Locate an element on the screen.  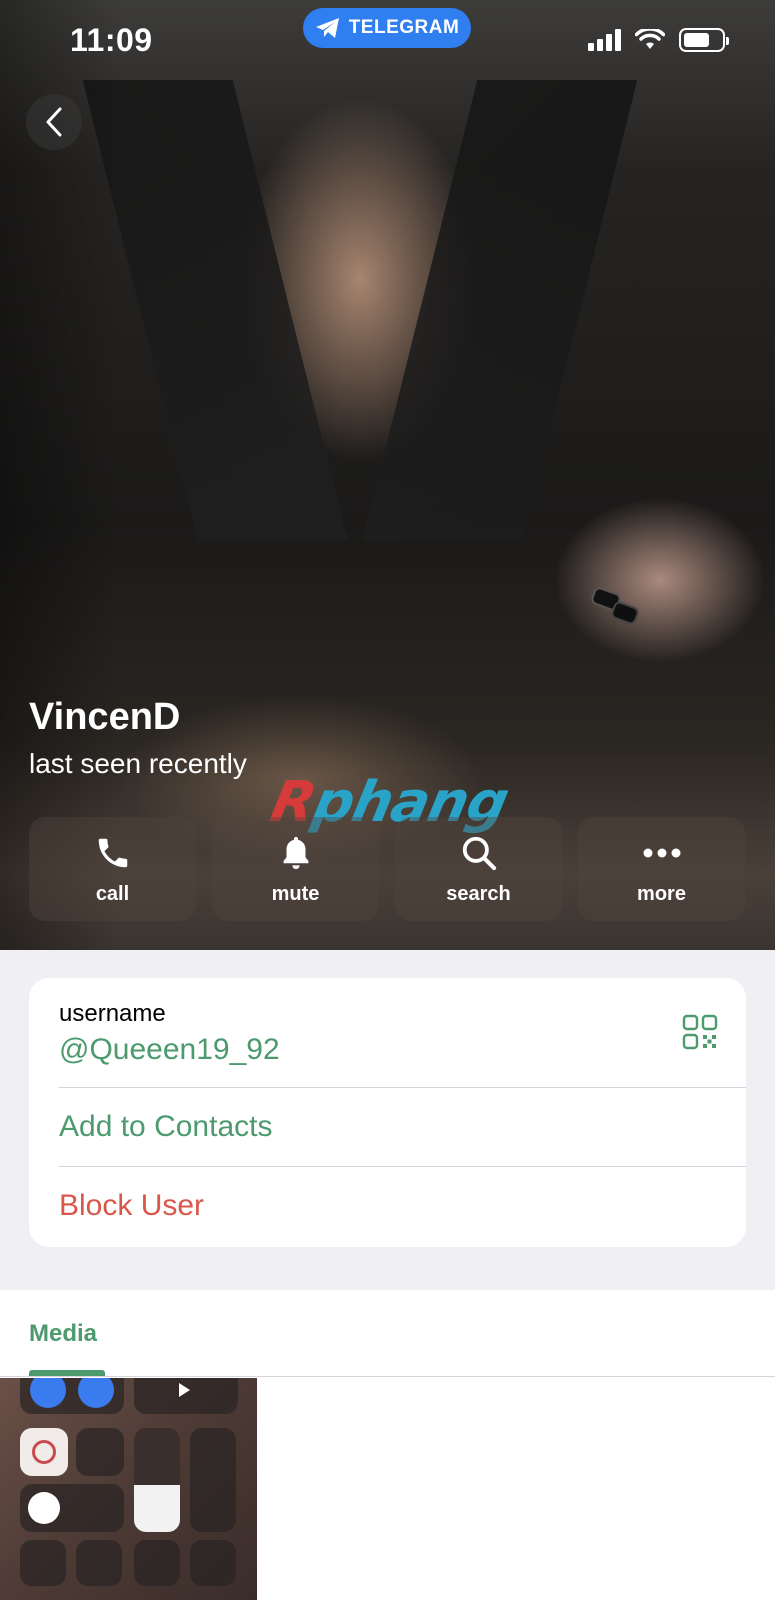
more-dots-icon is located at coordinates (661, 852).